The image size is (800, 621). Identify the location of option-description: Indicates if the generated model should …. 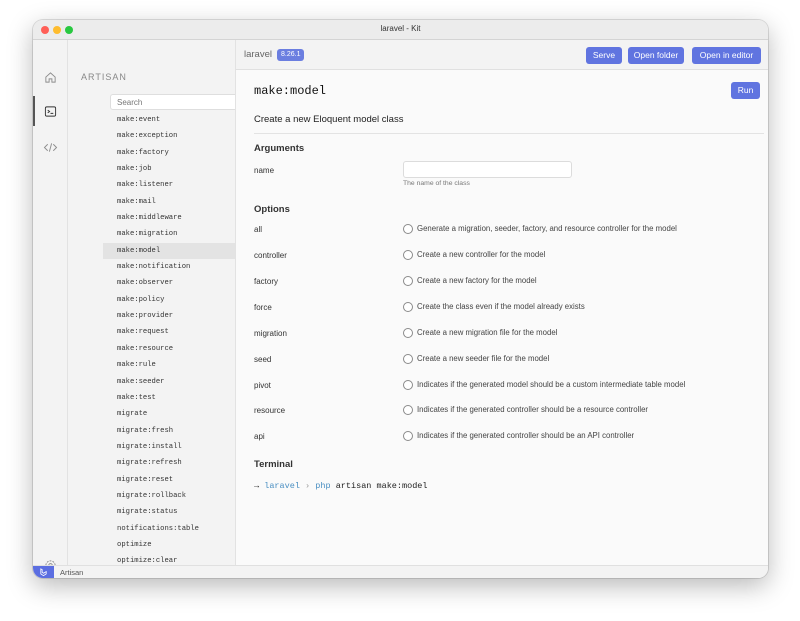
(551, 384).